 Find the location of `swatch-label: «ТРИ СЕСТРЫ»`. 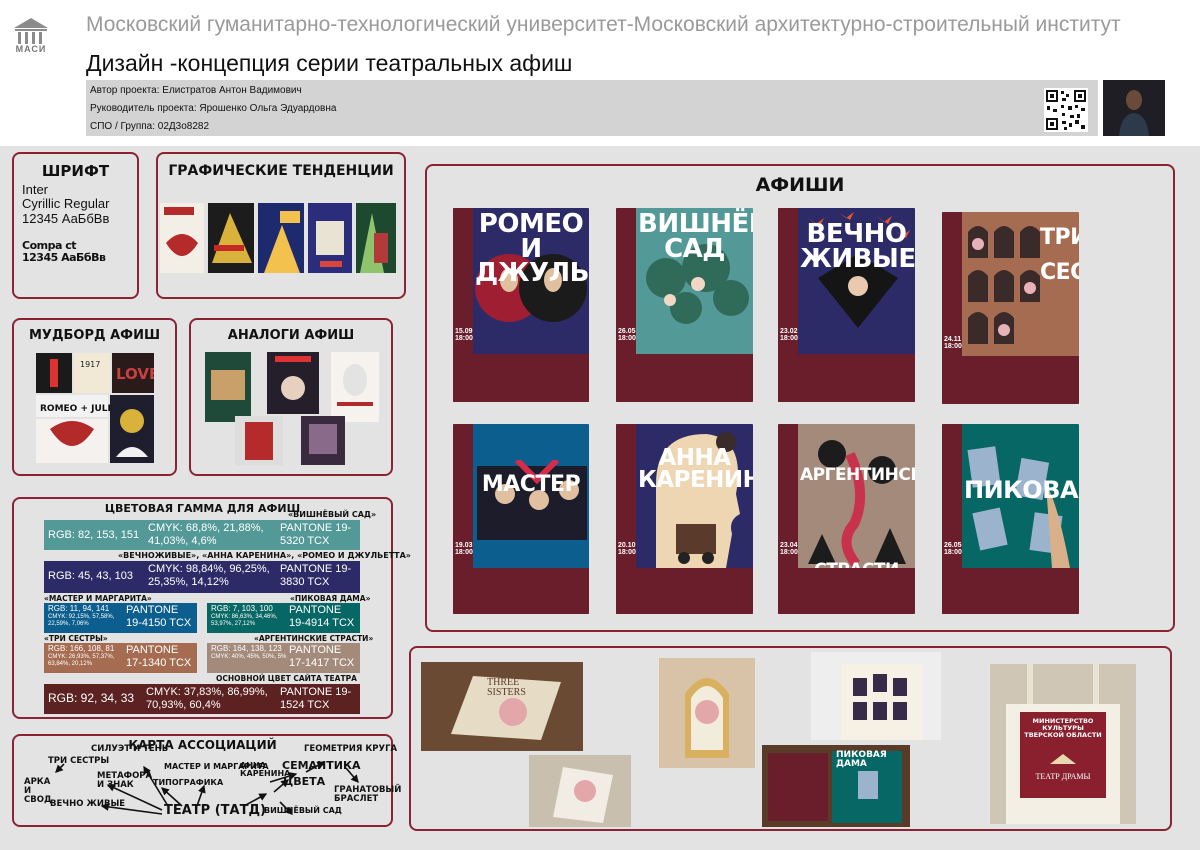

swatch-label: «ТРИ СЕСТРЫ» is located at coordinates (76, 638).